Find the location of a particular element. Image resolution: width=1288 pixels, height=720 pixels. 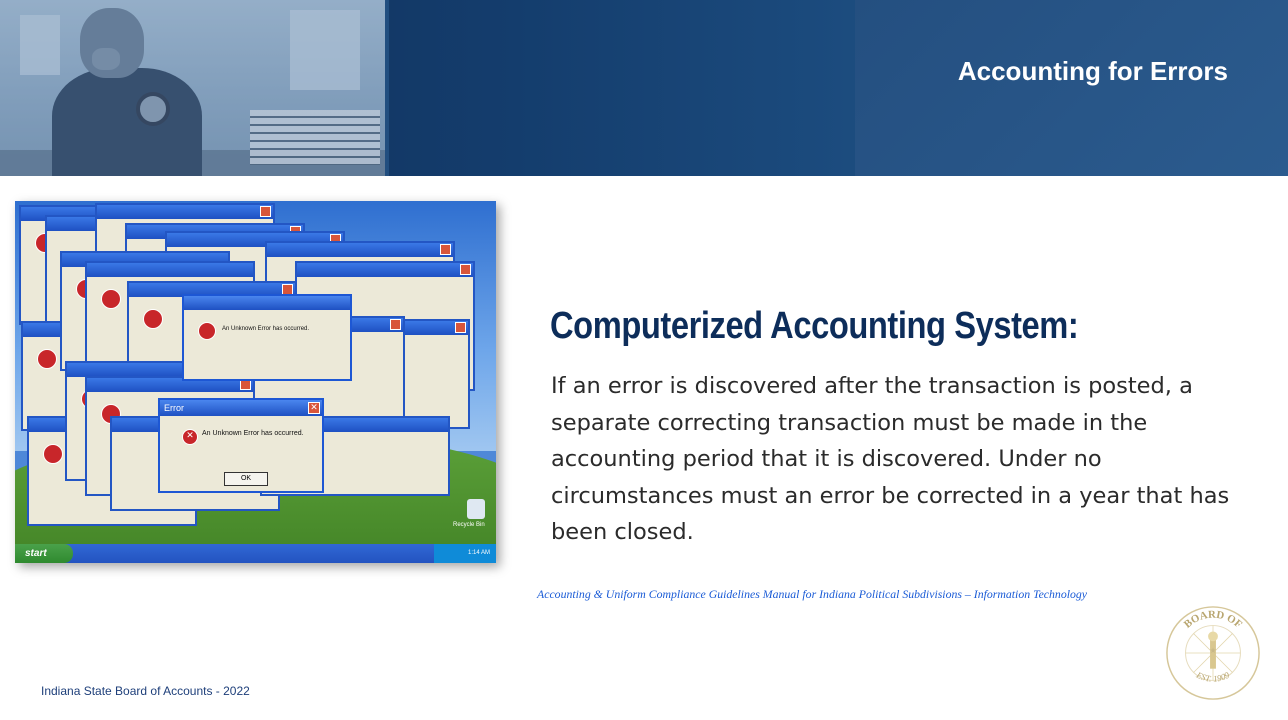

error-dialog-middle: An Unknown Error has occurred. is located at coordinates (267, 337).